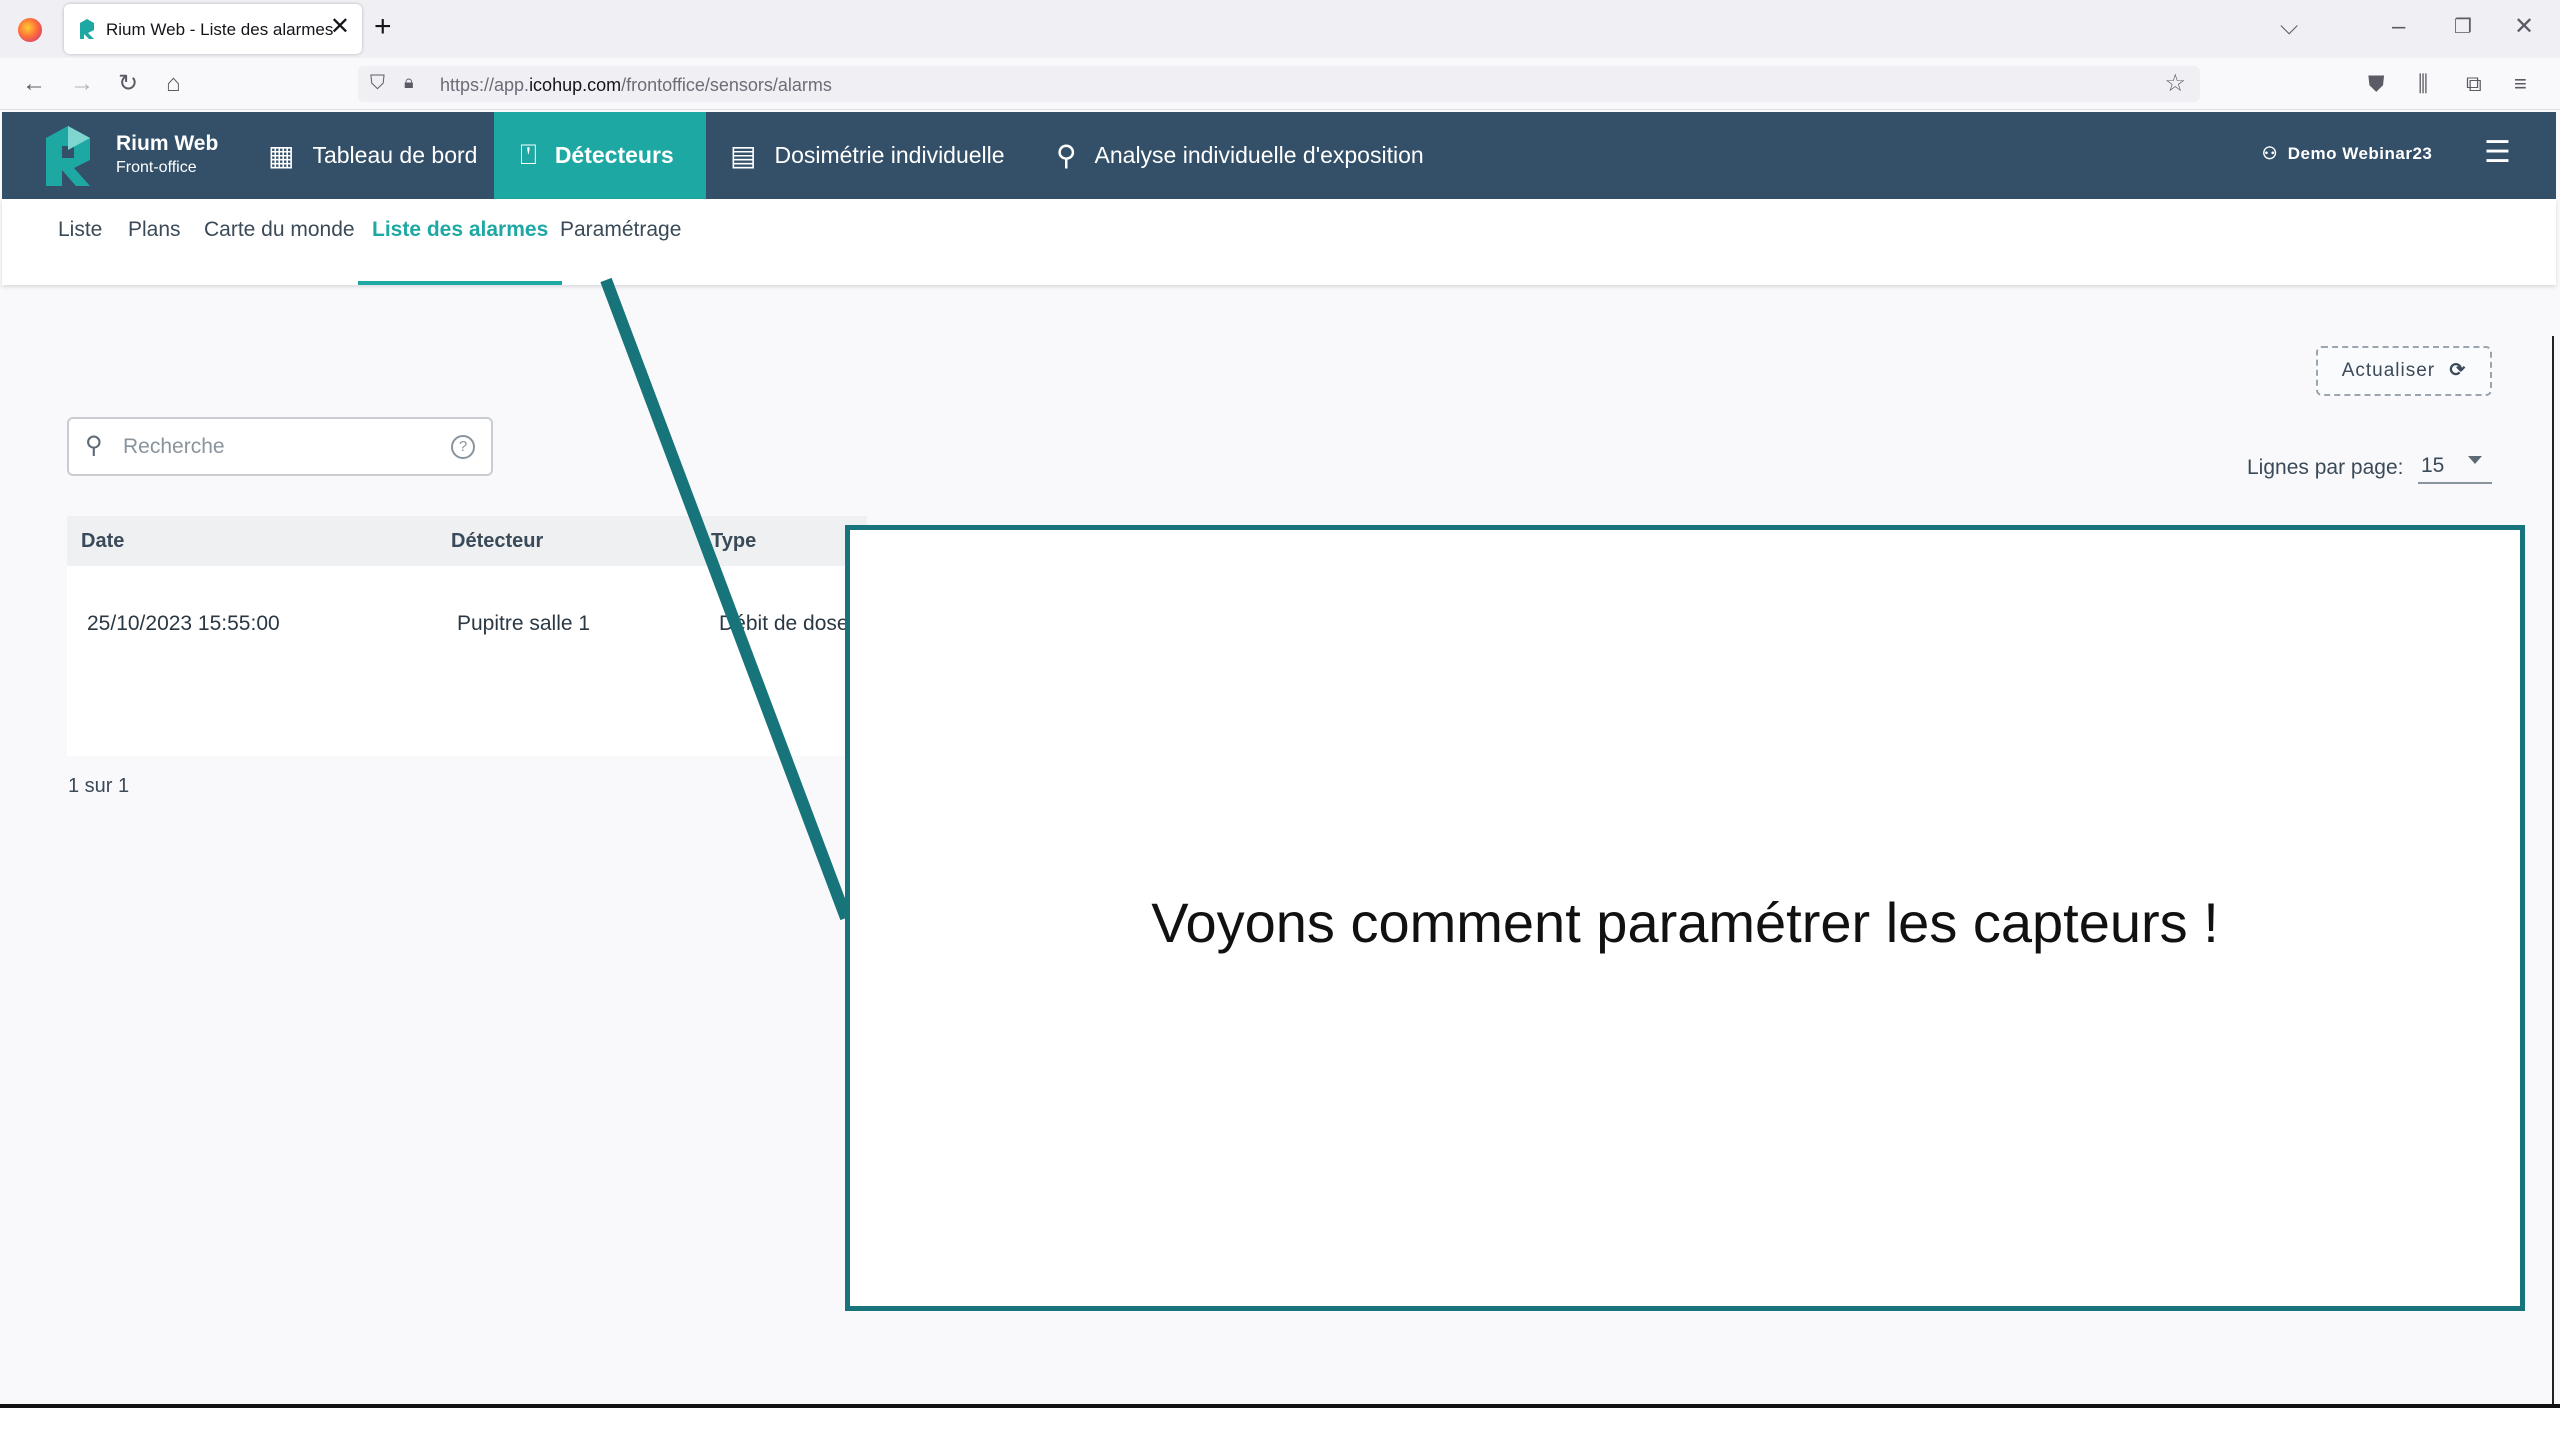  Describe the element at coordinates (1259, 155) in the screenshot. I see `nav-label: Analyse individuelle d'exposition` at that location.